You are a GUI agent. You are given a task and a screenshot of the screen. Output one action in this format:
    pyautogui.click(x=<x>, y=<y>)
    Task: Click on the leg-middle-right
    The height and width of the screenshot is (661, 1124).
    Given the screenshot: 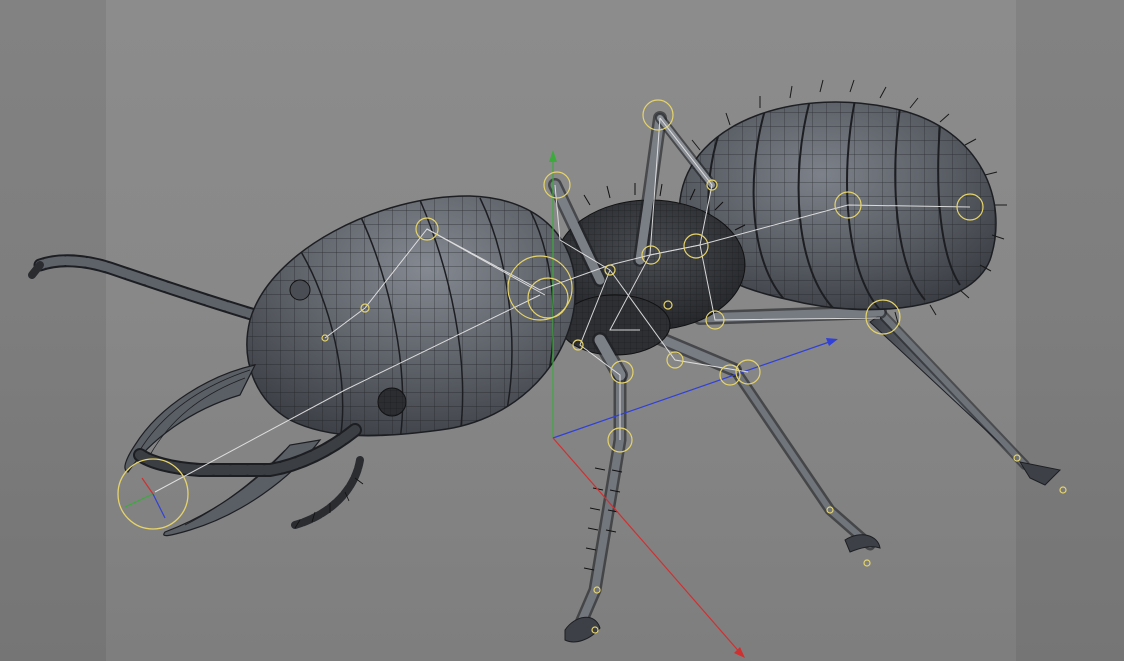 What is the action you would take?
    pyautogui.click(x=757, y=438)
    